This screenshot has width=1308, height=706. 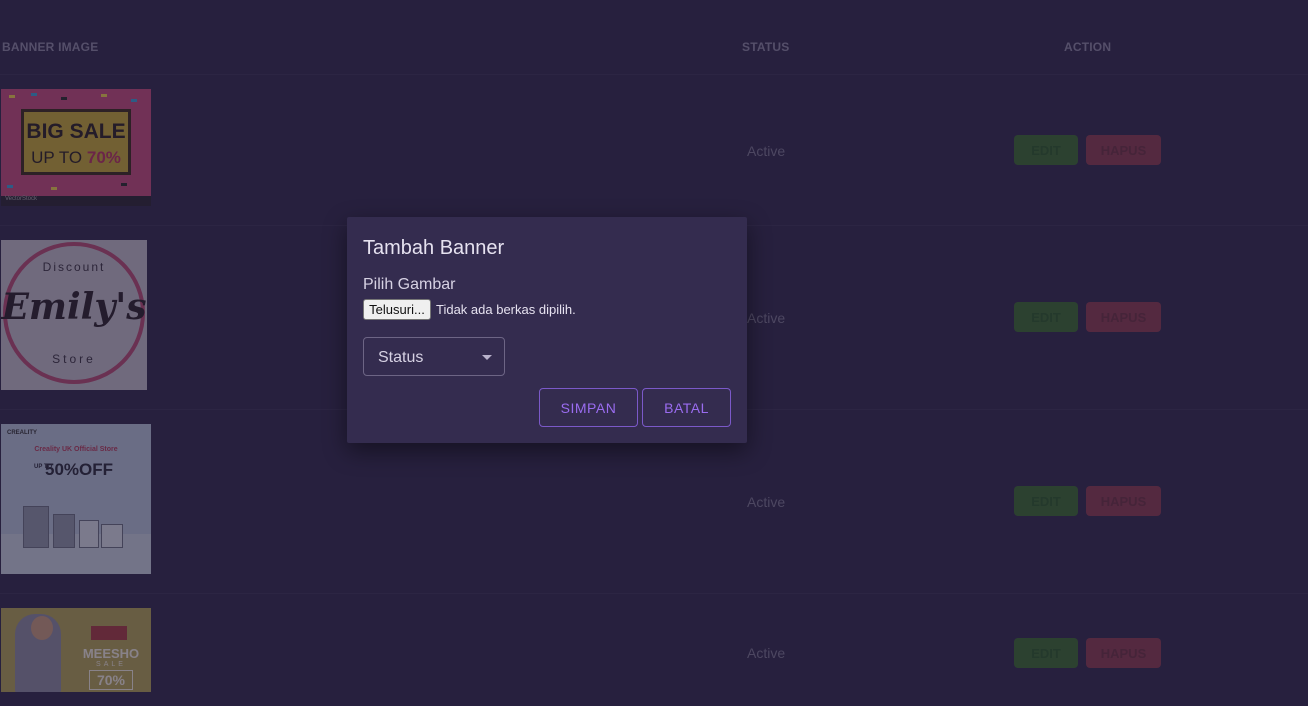 I want to click on dialog-title: Tambah Banner, so click(x=434, y=248).